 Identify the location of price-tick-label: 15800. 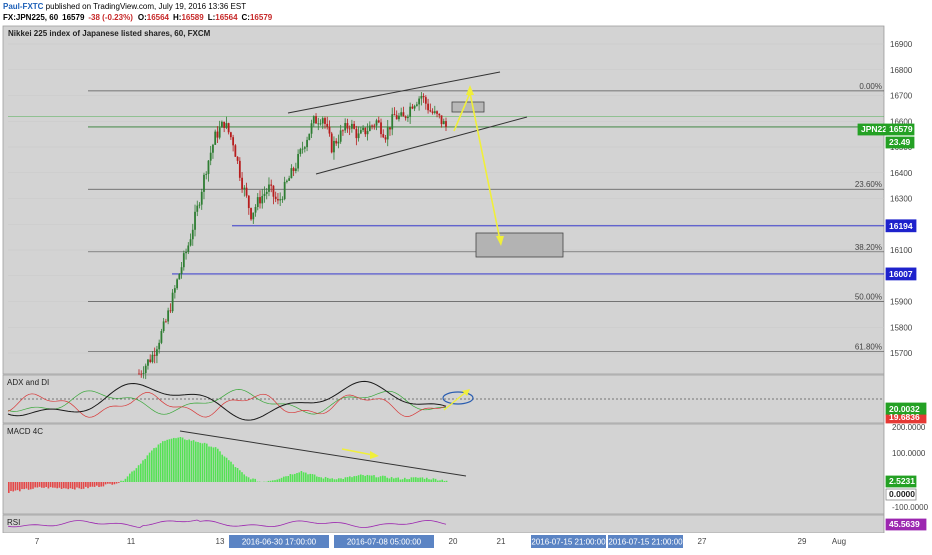
(901, 327).